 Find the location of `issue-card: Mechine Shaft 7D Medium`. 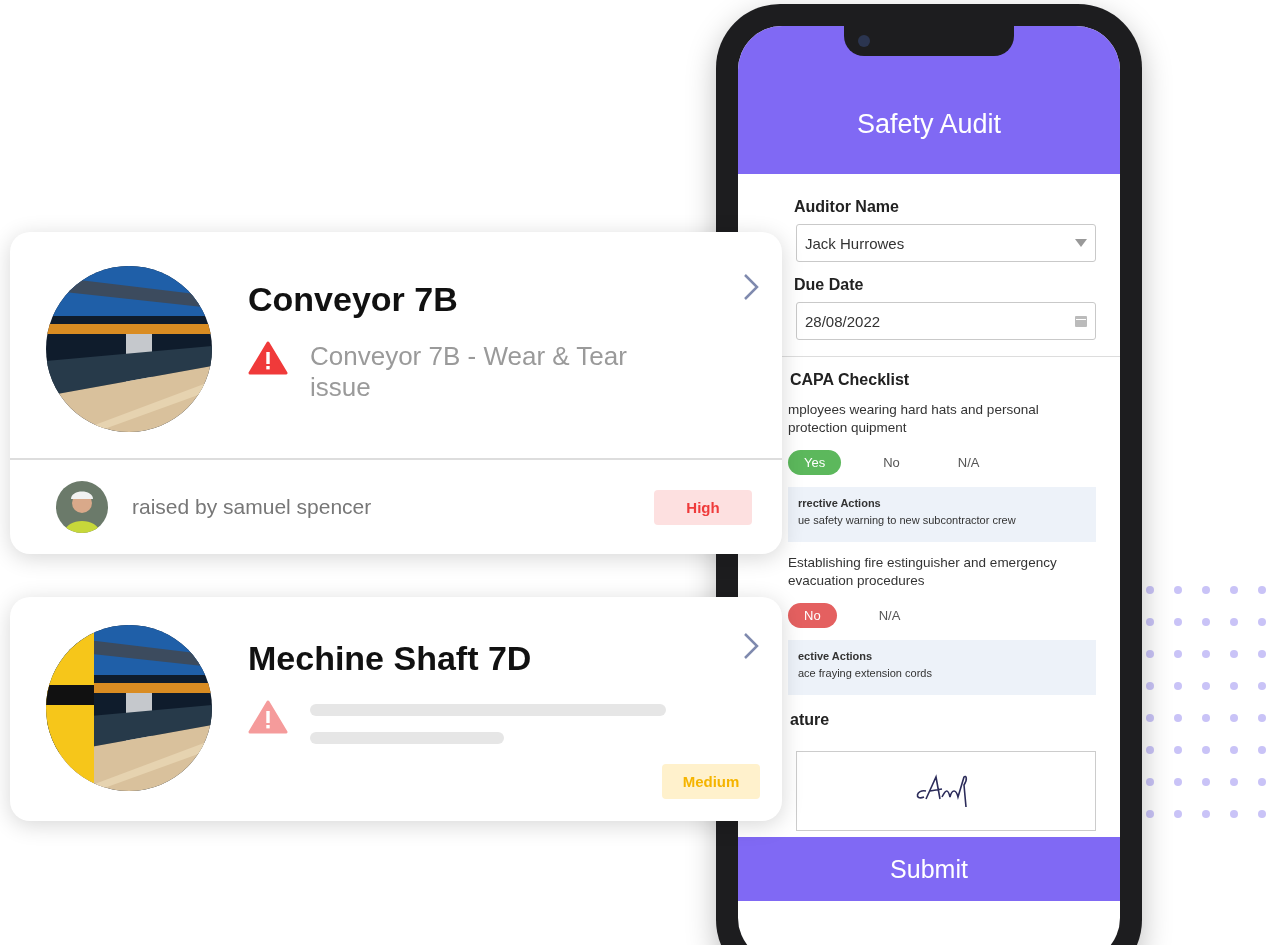

issue-card: Mechine Shaft 7D Medium is located at coordinates (396, 709).